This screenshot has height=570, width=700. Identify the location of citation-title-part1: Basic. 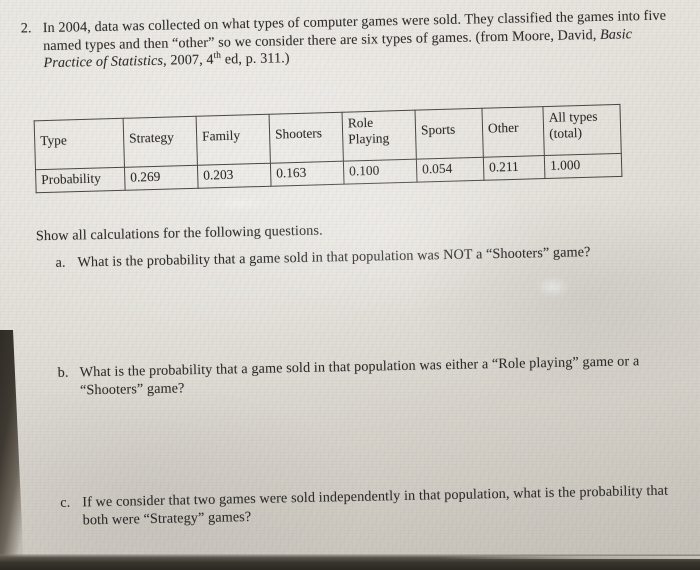
(616, 34).